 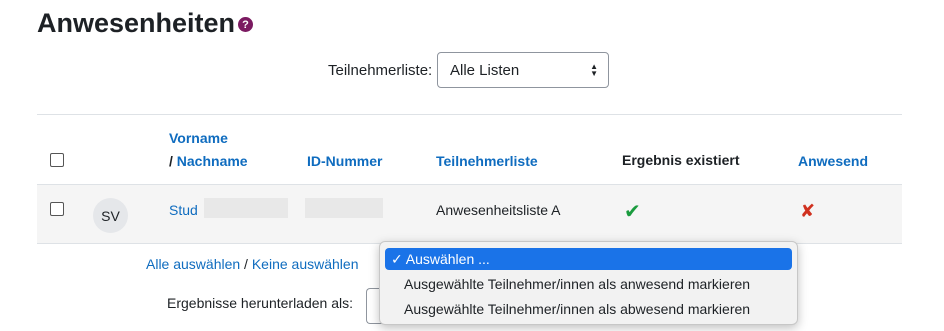 I want to click on select-all-link: Alle auswählen, so click(x=193, y=264).